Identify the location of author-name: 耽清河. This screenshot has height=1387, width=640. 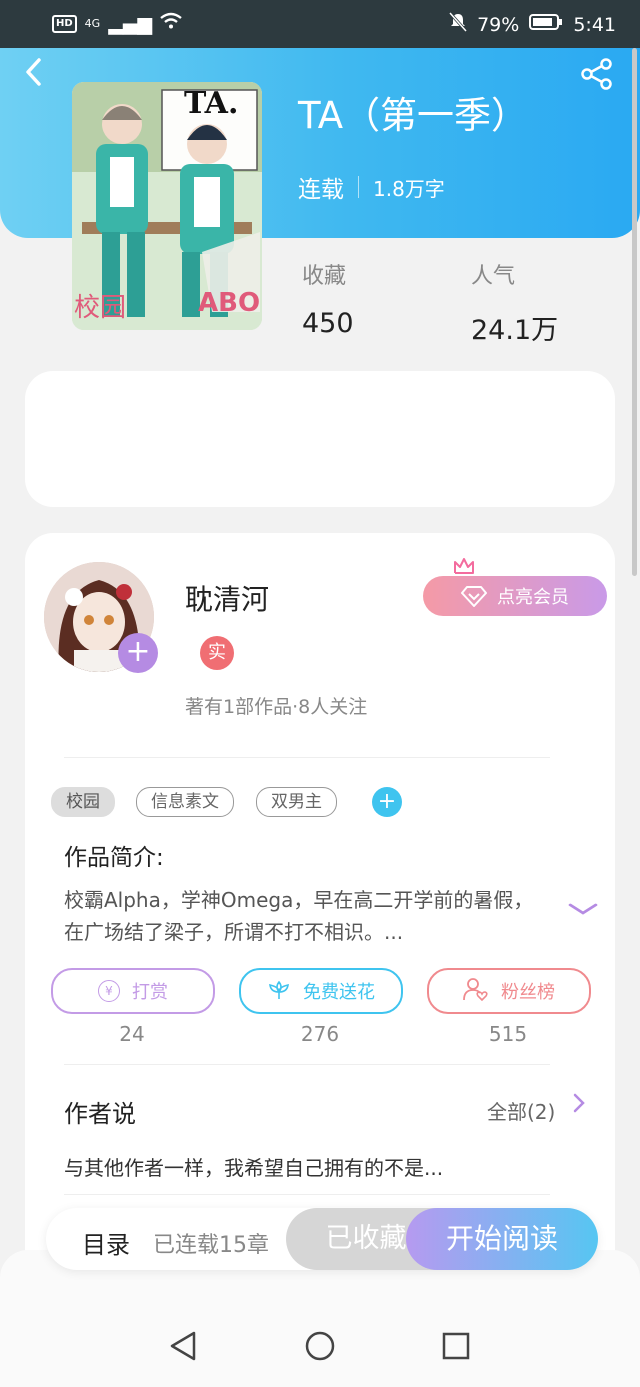
(227, 598).